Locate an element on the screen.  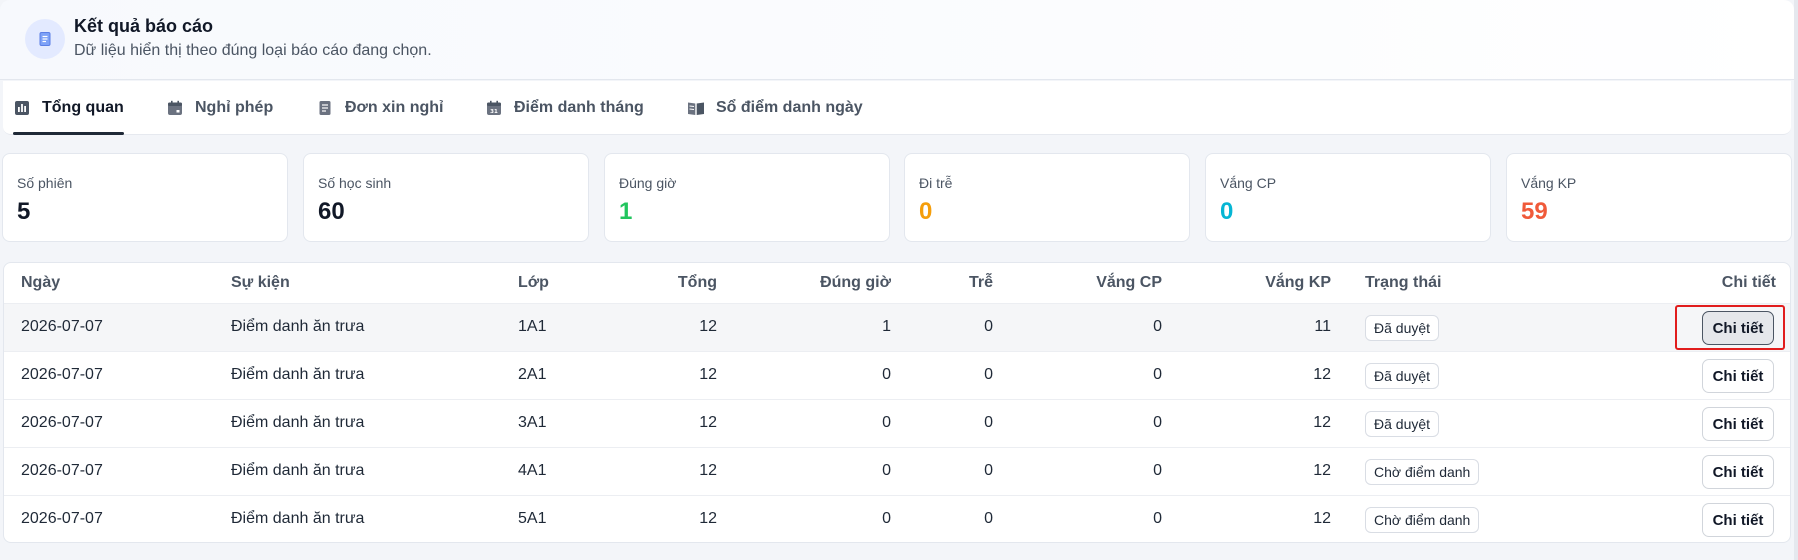
tab-monthly-attendance: 31 Điểm danh tháng is located at coordinates (564, 108).